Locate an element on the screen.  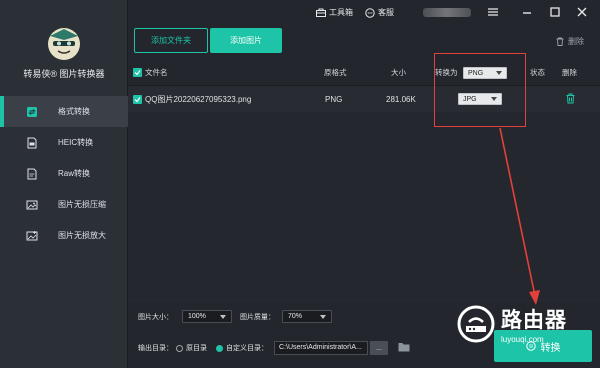
title-bar: 工具箱 客服 is located at coordinates (364, 13).